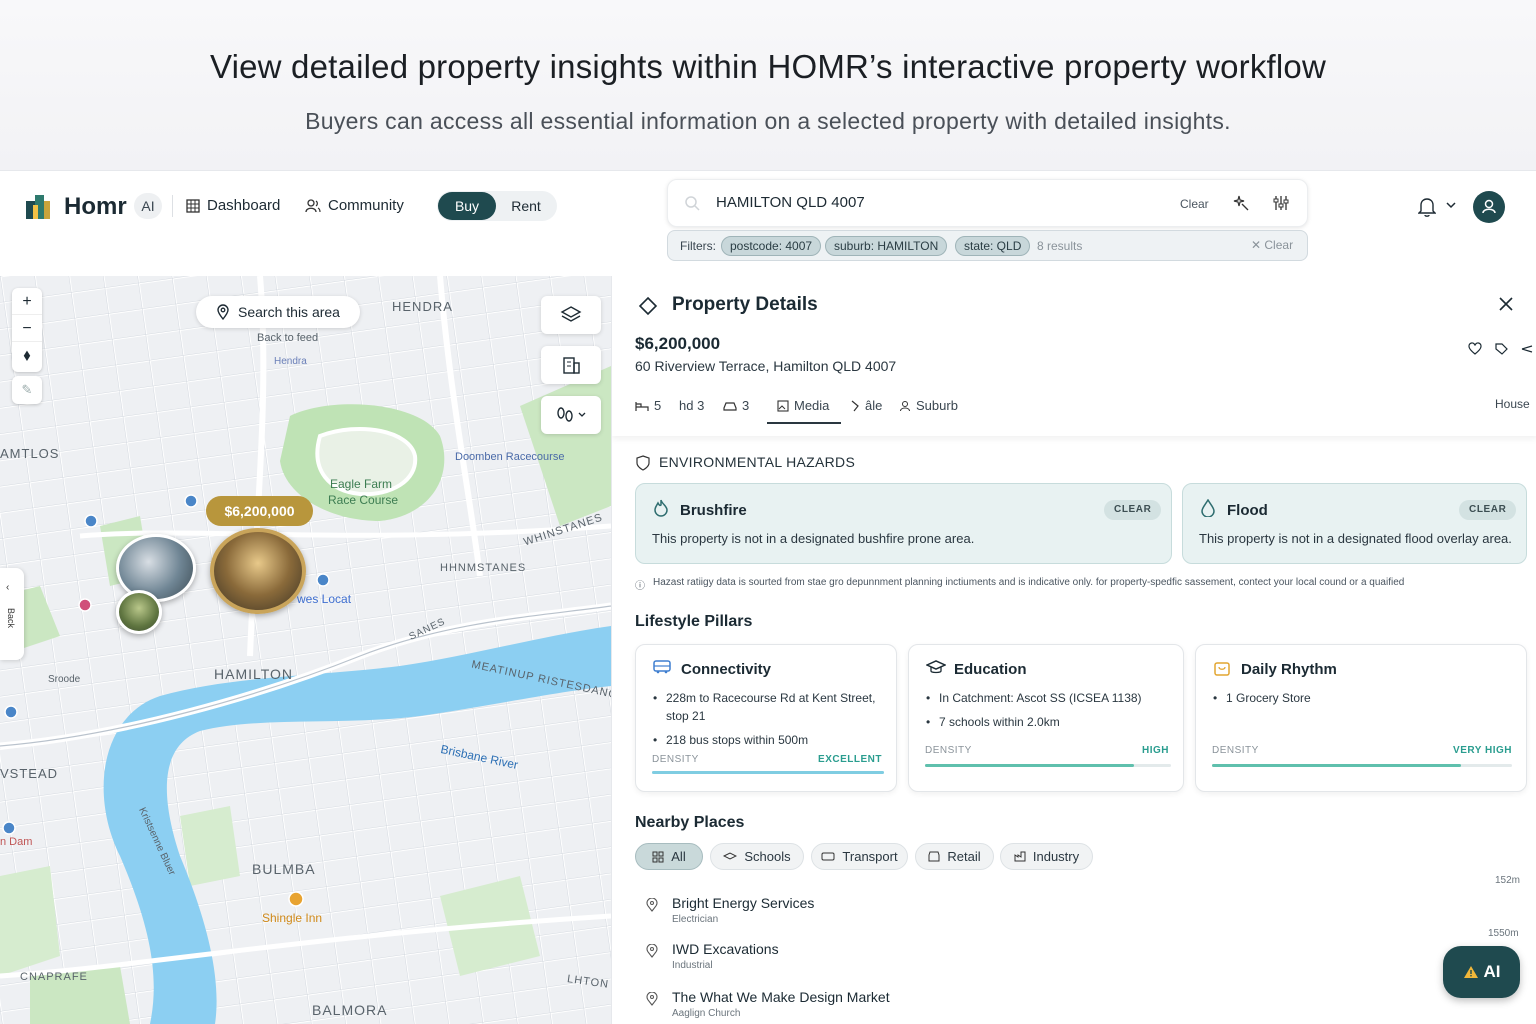  What do you see at coordinates (669, 856) in the screenshot?
I see `nearby-filter-all: All` at bounding box center [669, 856].